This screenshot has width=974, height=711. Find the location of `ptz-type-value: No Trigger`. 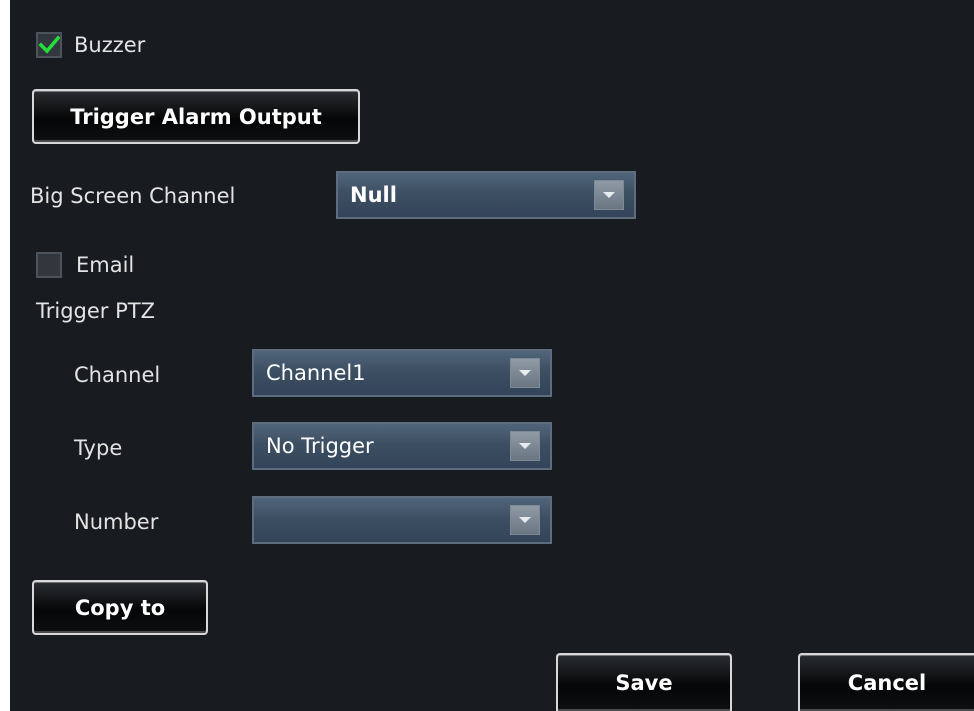

ptz-type-value: No Trigger is located at coordinates (320, 446).